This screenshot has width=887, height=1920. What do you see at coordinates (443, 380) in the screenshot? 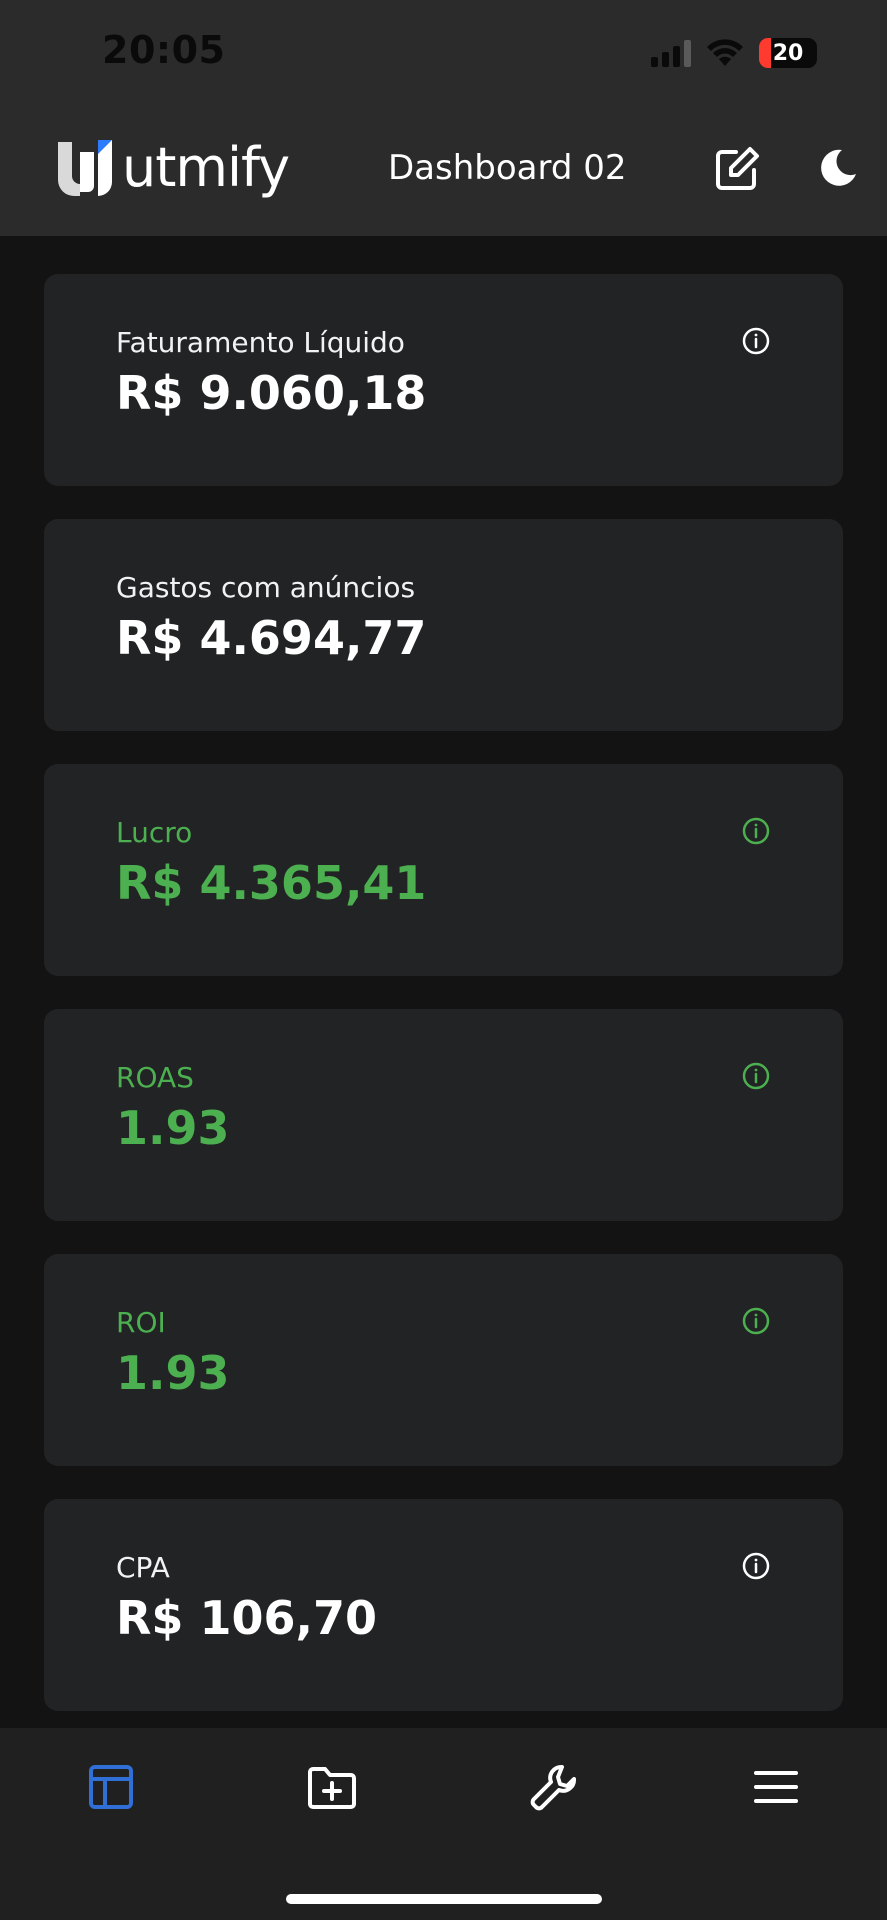
I see `card-faturamento-liquido: Faturamento Líquido R$ 9.060,18` at bounding box center [443, 380].